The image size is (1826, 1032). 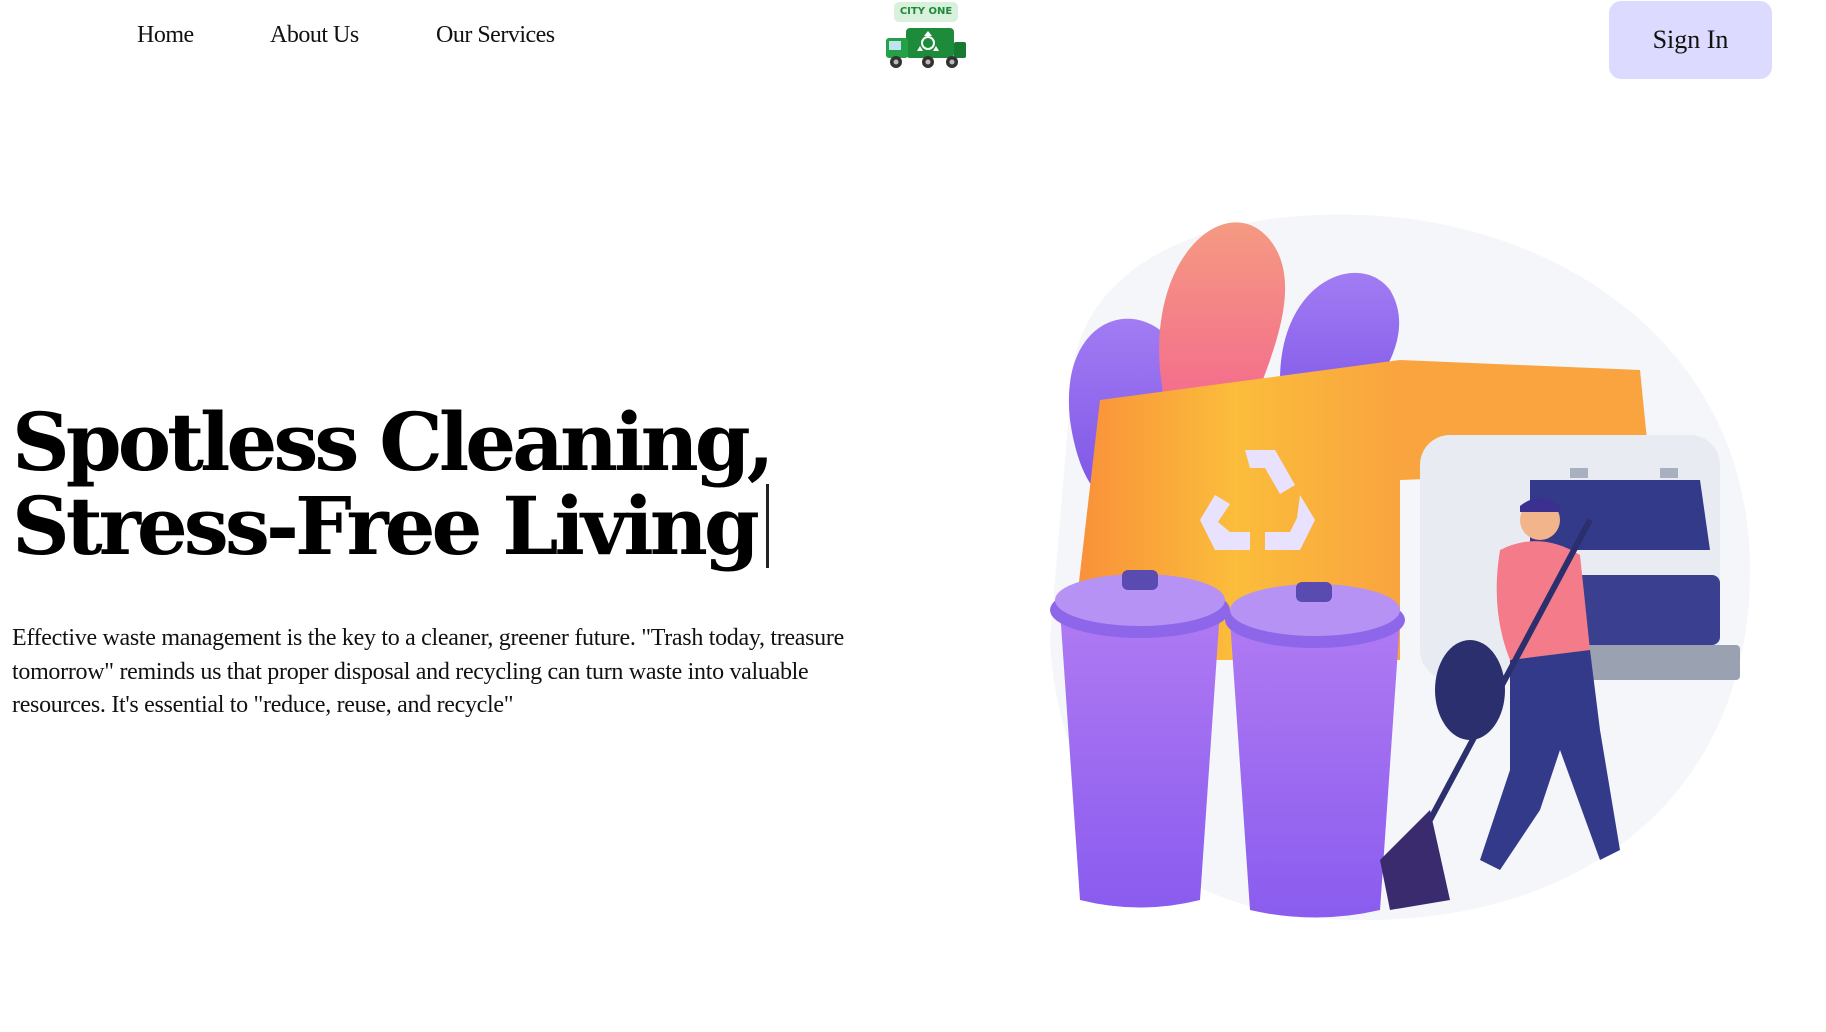 I want to click on nav-about-link: About Us, so click(x=314, y=35).